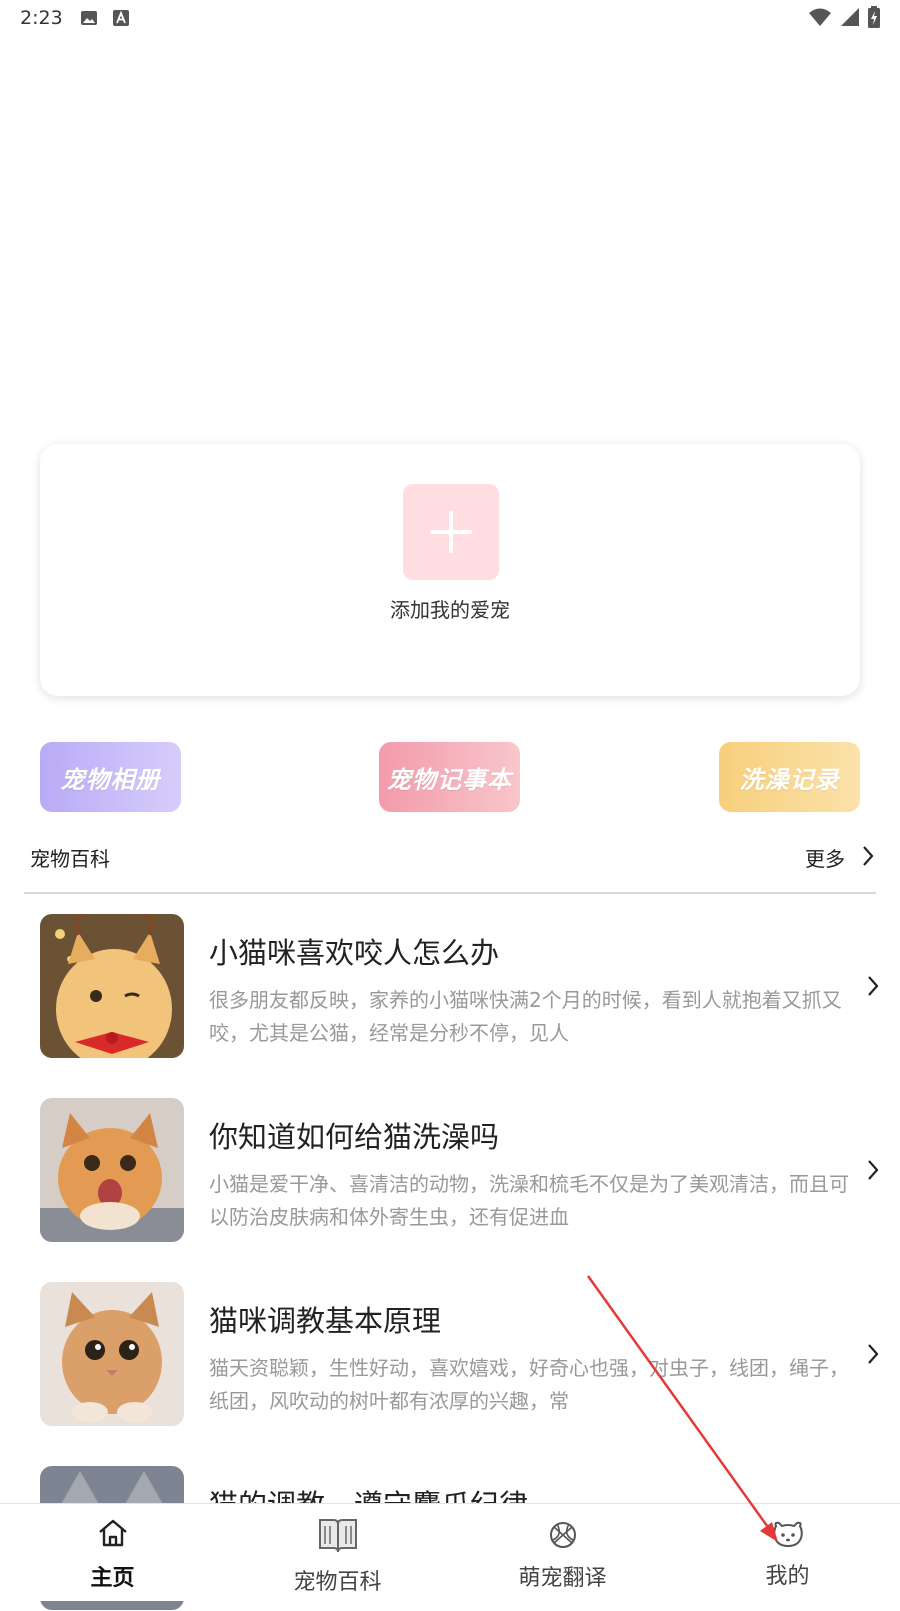 Image resolution: width=900 pixels, height=1611 pixels. Describe the element at coordinates (450, 610) in the screenshot. I see `add-pet-label: 添加我的爱宠` at that location.